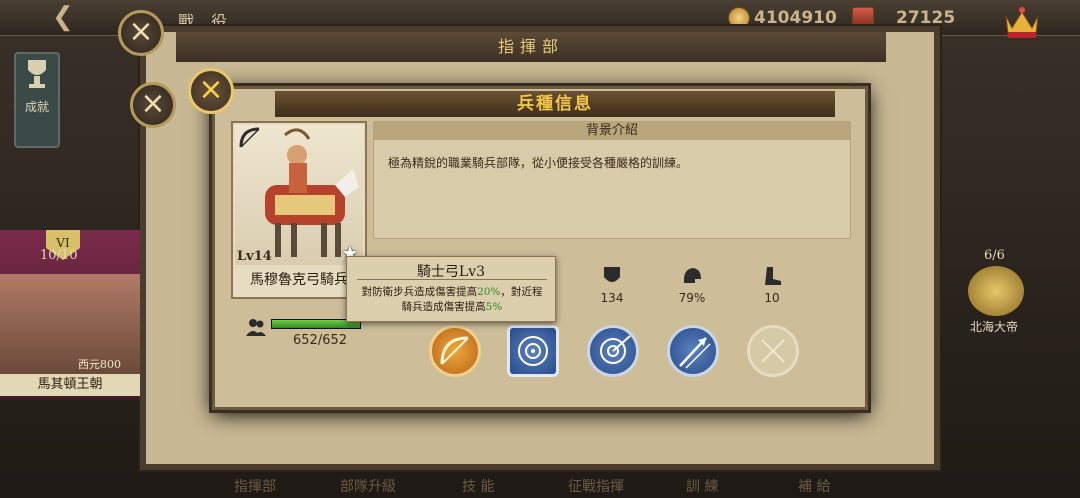  I want to click on skill-tooltip: 騎士弓Lv3 對防衛步兵造成傷害提高20%，對近程 騎兵造成傷害提高5%, so click(451, 289).